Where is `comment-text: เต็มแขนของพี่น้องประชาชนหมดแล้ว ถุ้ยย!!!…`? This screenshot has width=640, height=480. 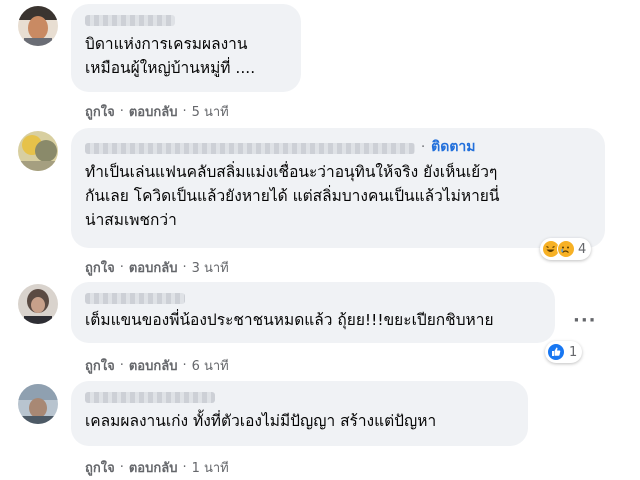
comment-text: เต็มแขนของพี่น้องประชาชนหมดแล้ว ถุ้ยย!!!… is located at coordinates (313, 320).